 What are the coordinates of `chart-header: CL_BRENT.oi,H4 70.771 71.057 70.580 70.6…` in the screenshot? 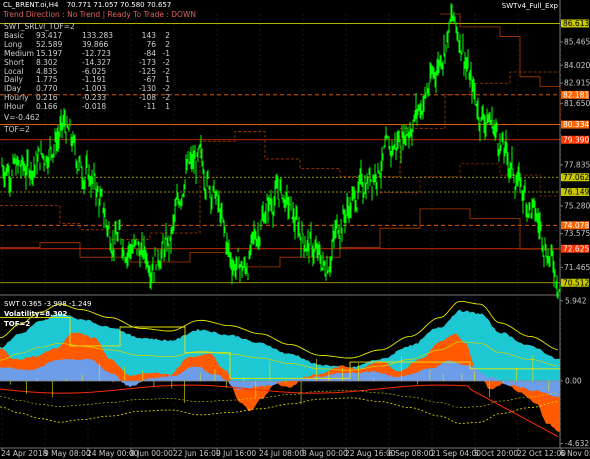 It's located at (87, 5).